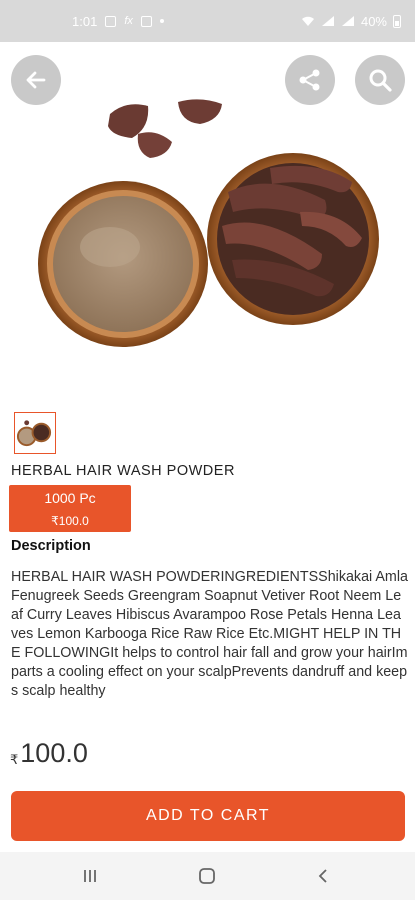  Describe the element at coordinates (397, 21) in the screenshot. I see `battery-icon` at that location.